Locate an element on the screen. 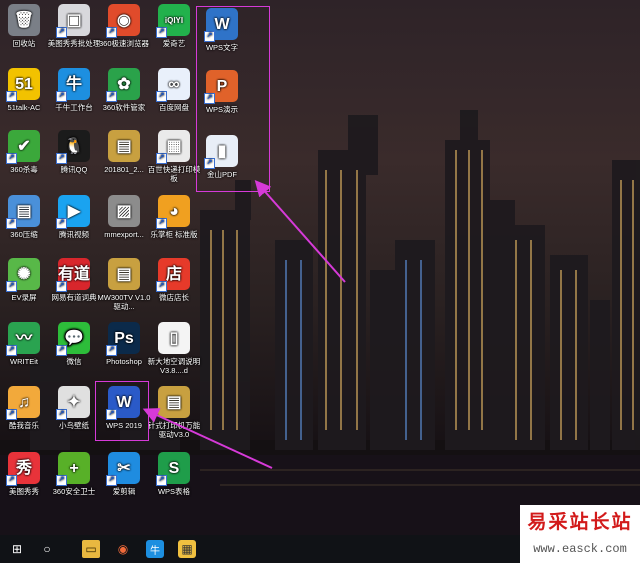 This screenshot has width=640, height=563. folder-icon: ▭ is located at coordinates (91, 549).